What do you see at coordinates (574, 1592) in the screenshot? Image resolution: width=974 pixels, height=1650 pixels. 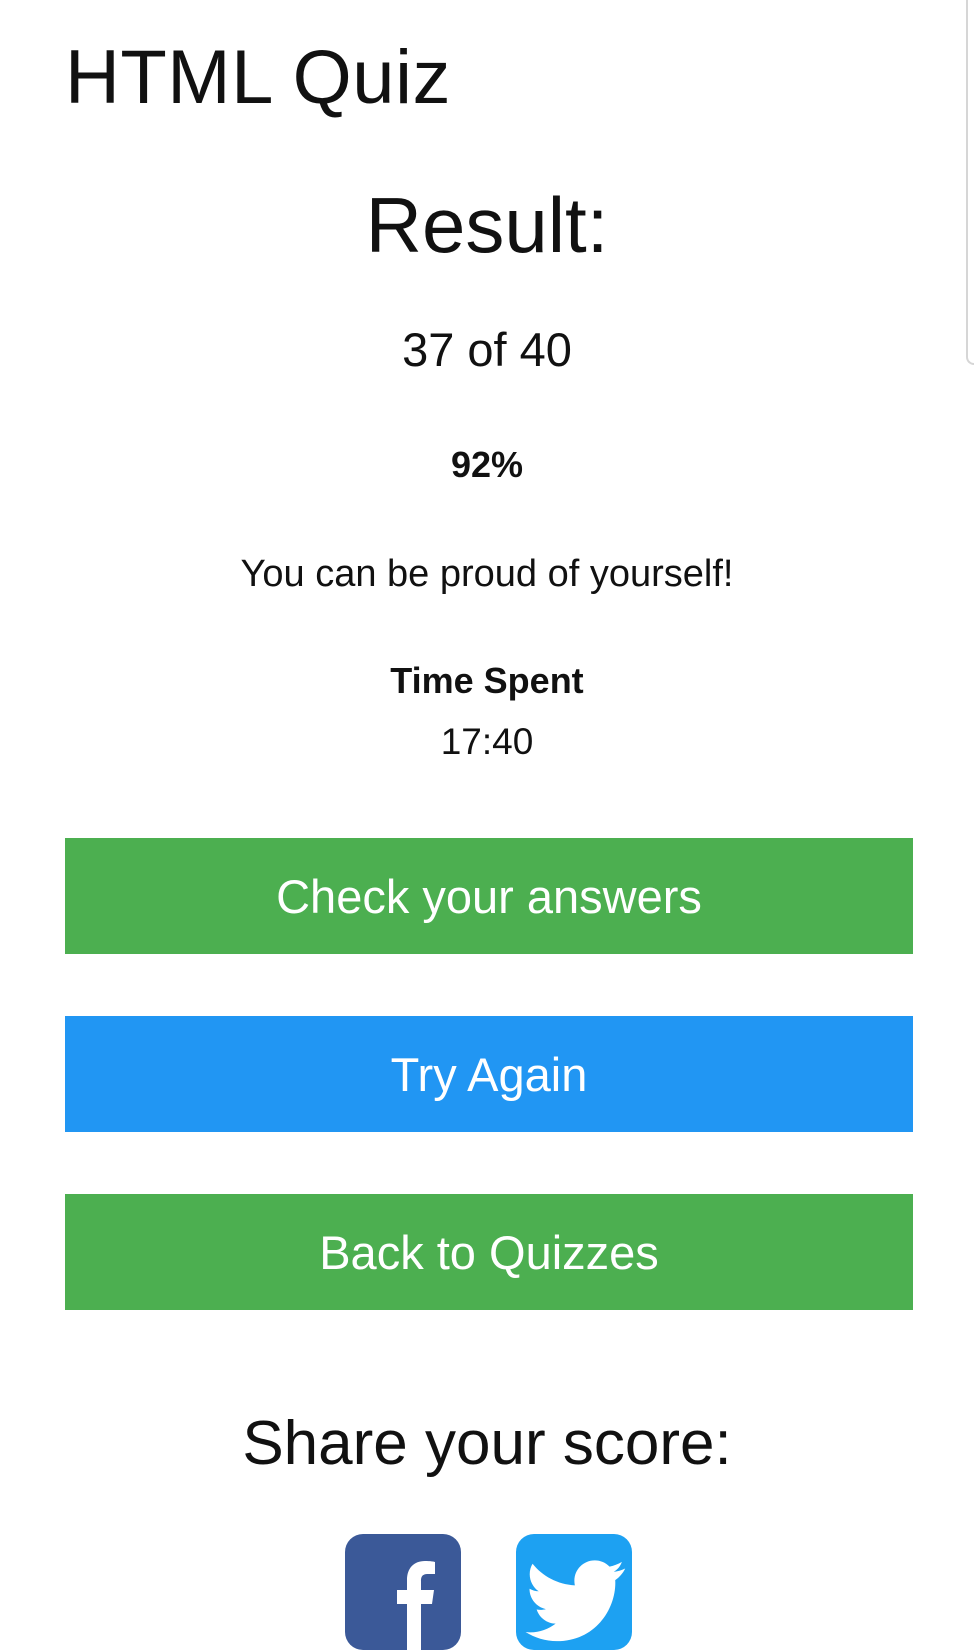 I see `twitter-share-button` at bounding box center [574, 1592].